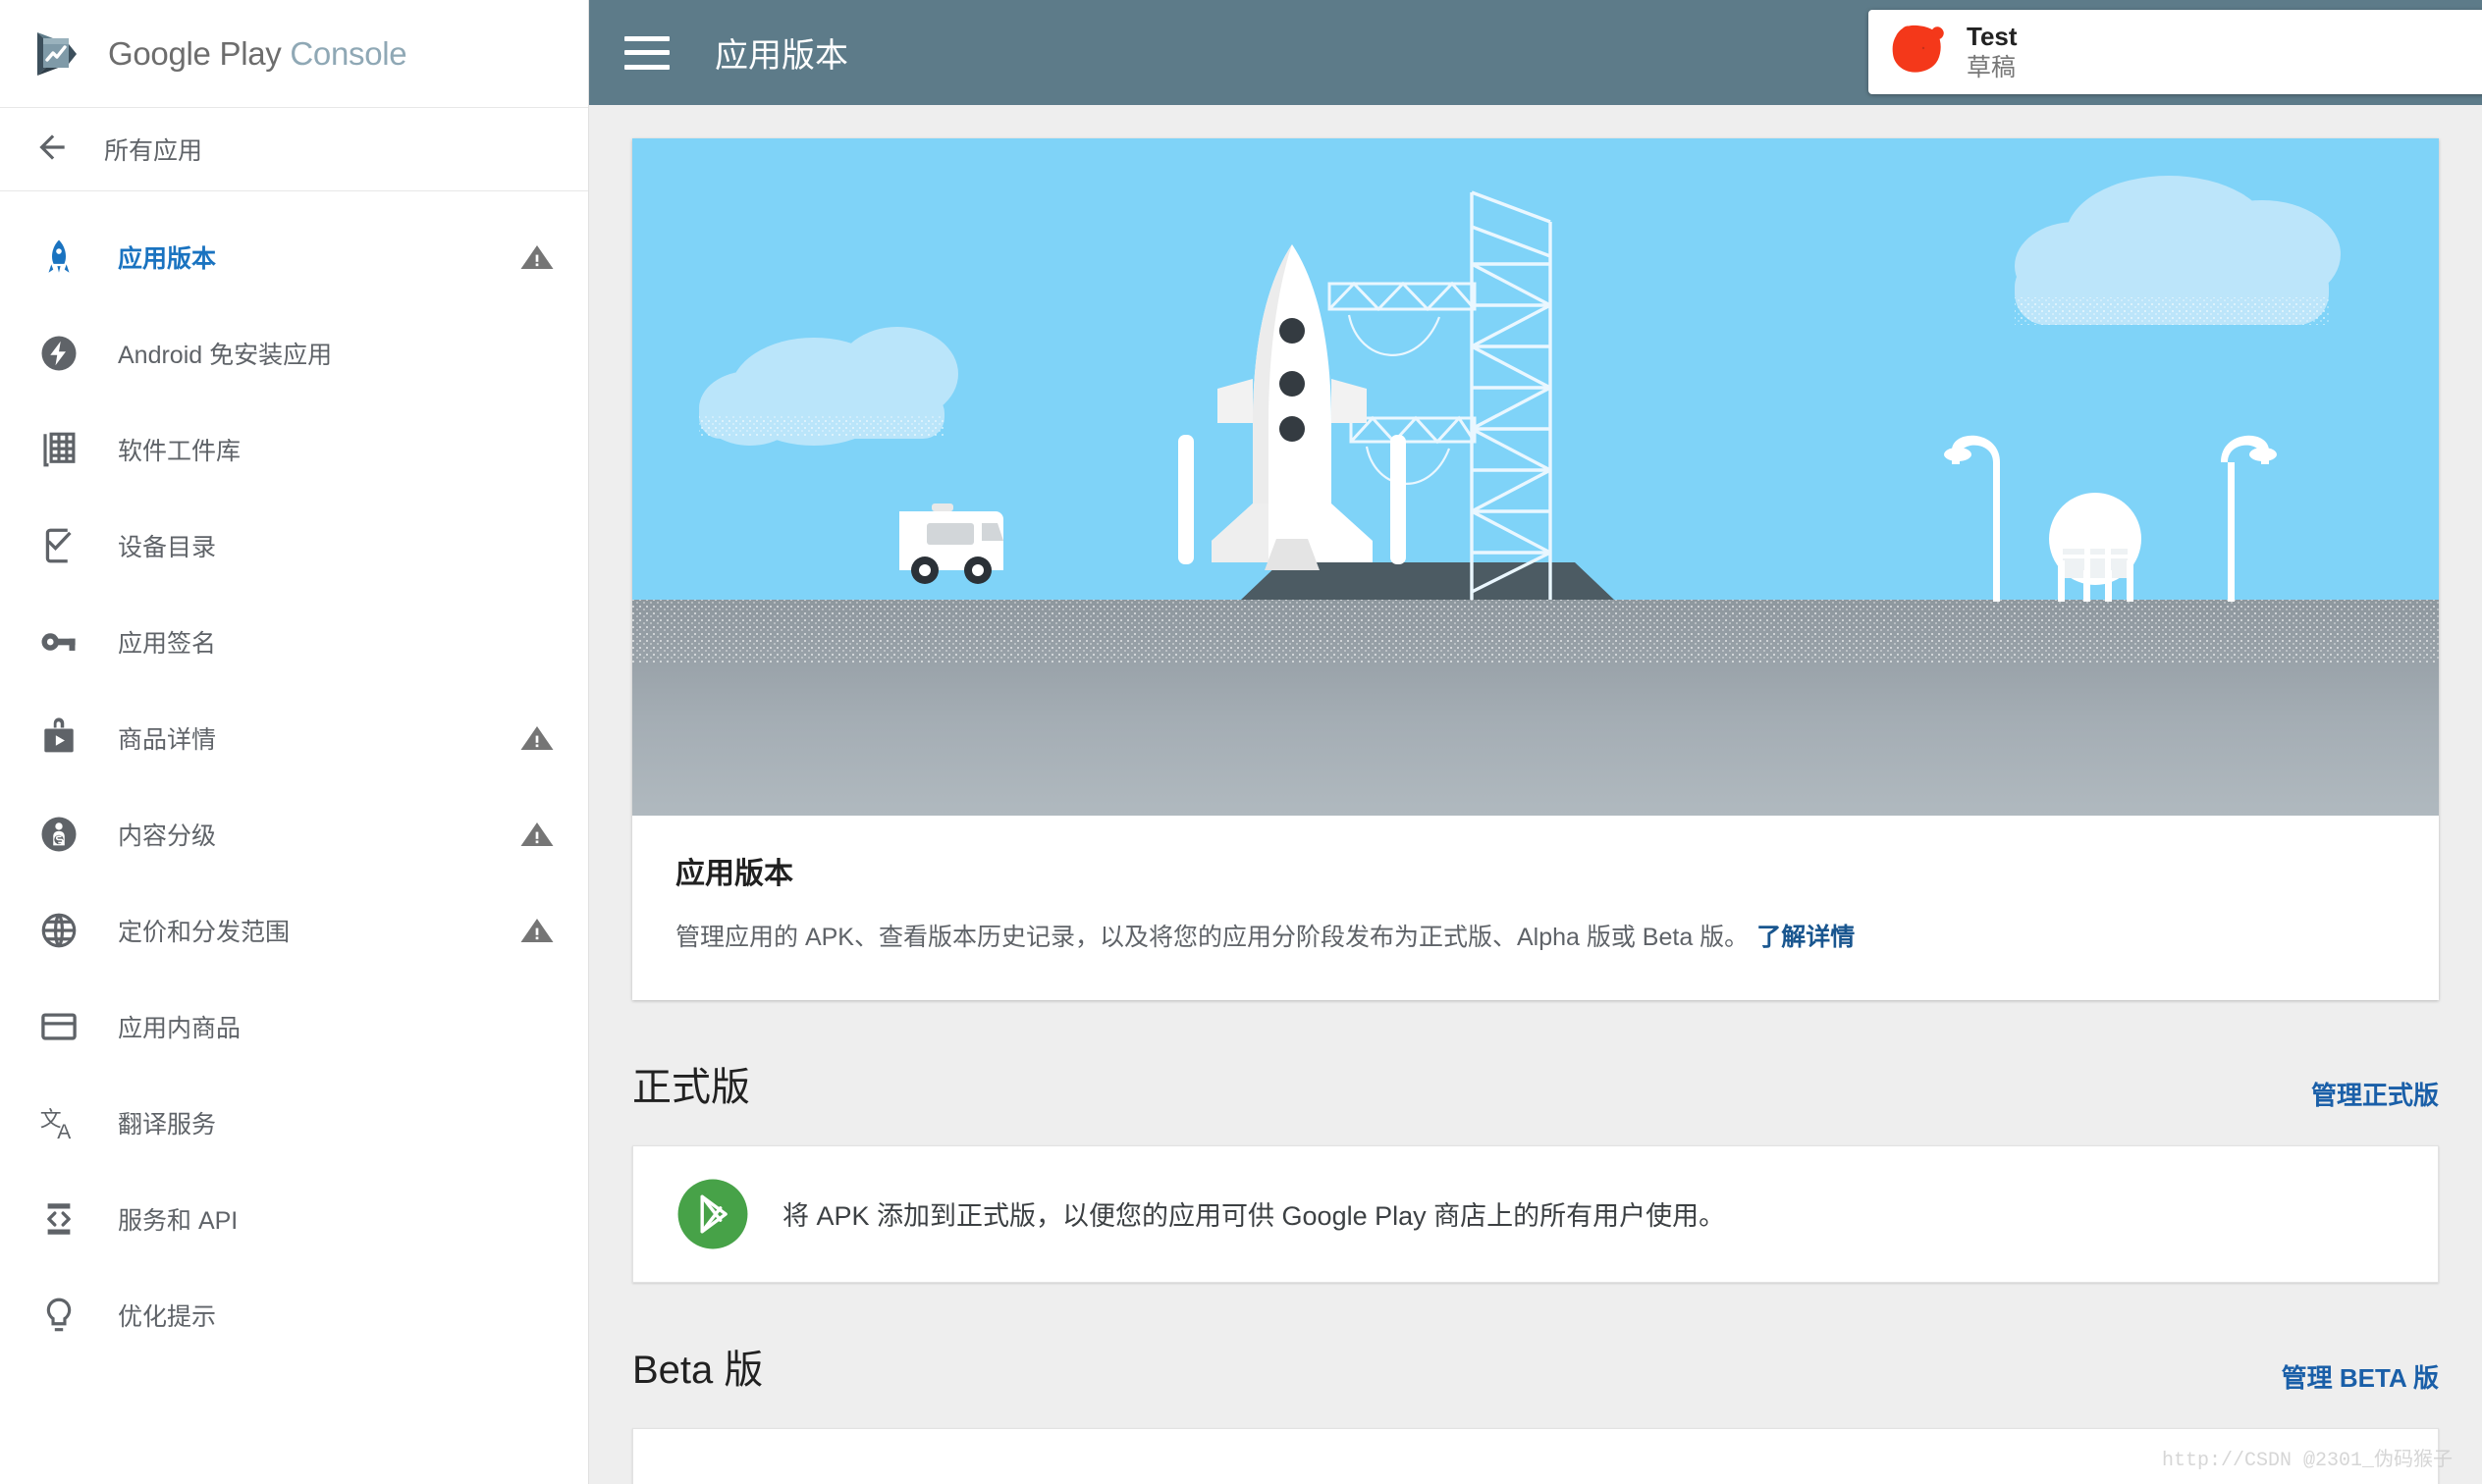 The image size is (2482, 1484). I want to click on artifact-library-icon, so click(59, 449).